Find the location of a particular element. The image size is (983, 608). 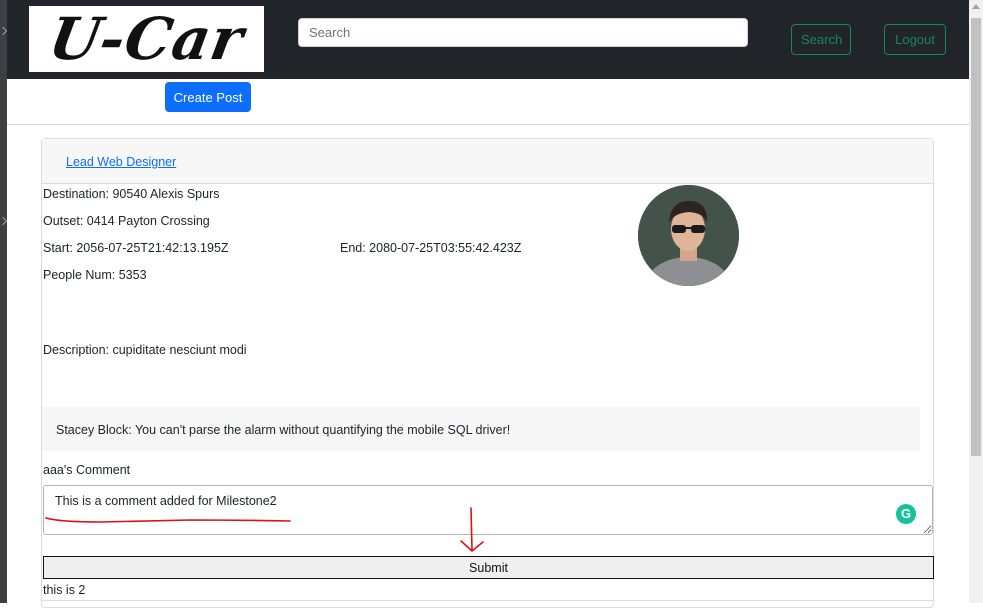

comment-input is located at coordinates (488, 510).